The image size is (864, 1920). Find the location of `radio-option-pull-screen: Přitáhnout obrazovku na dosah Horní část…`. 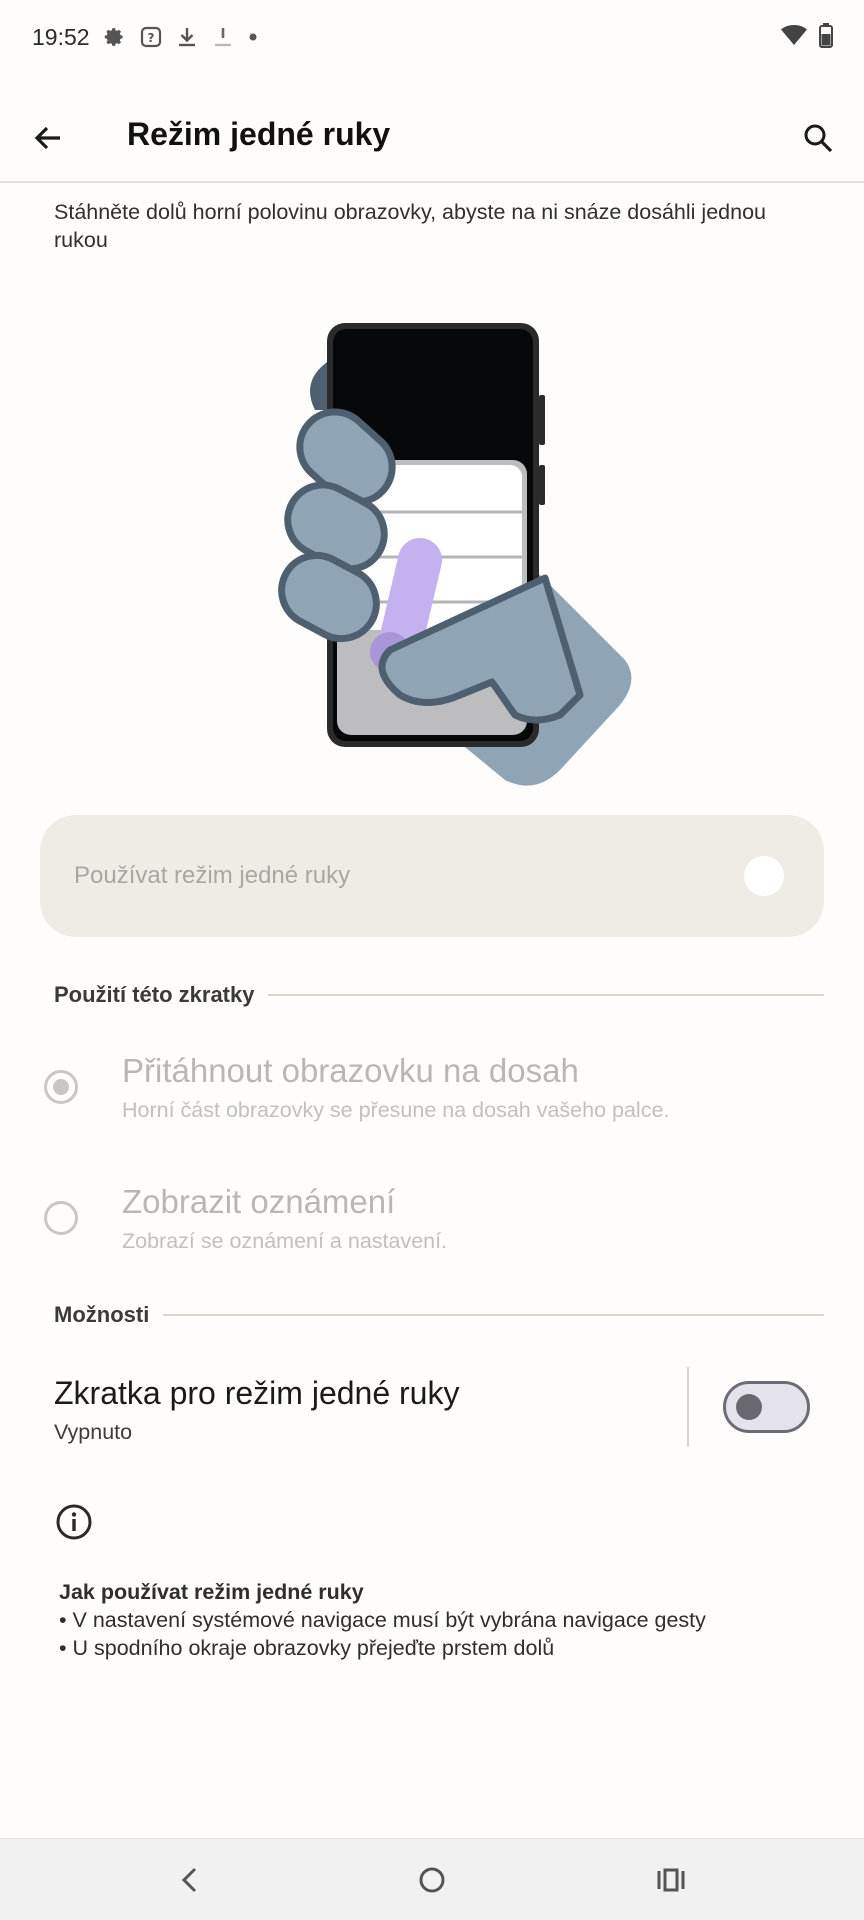

radio-option-pull-screen: Přitáhnout obrazovku na dosah Horní část… is located at coordinates (435, 1087).